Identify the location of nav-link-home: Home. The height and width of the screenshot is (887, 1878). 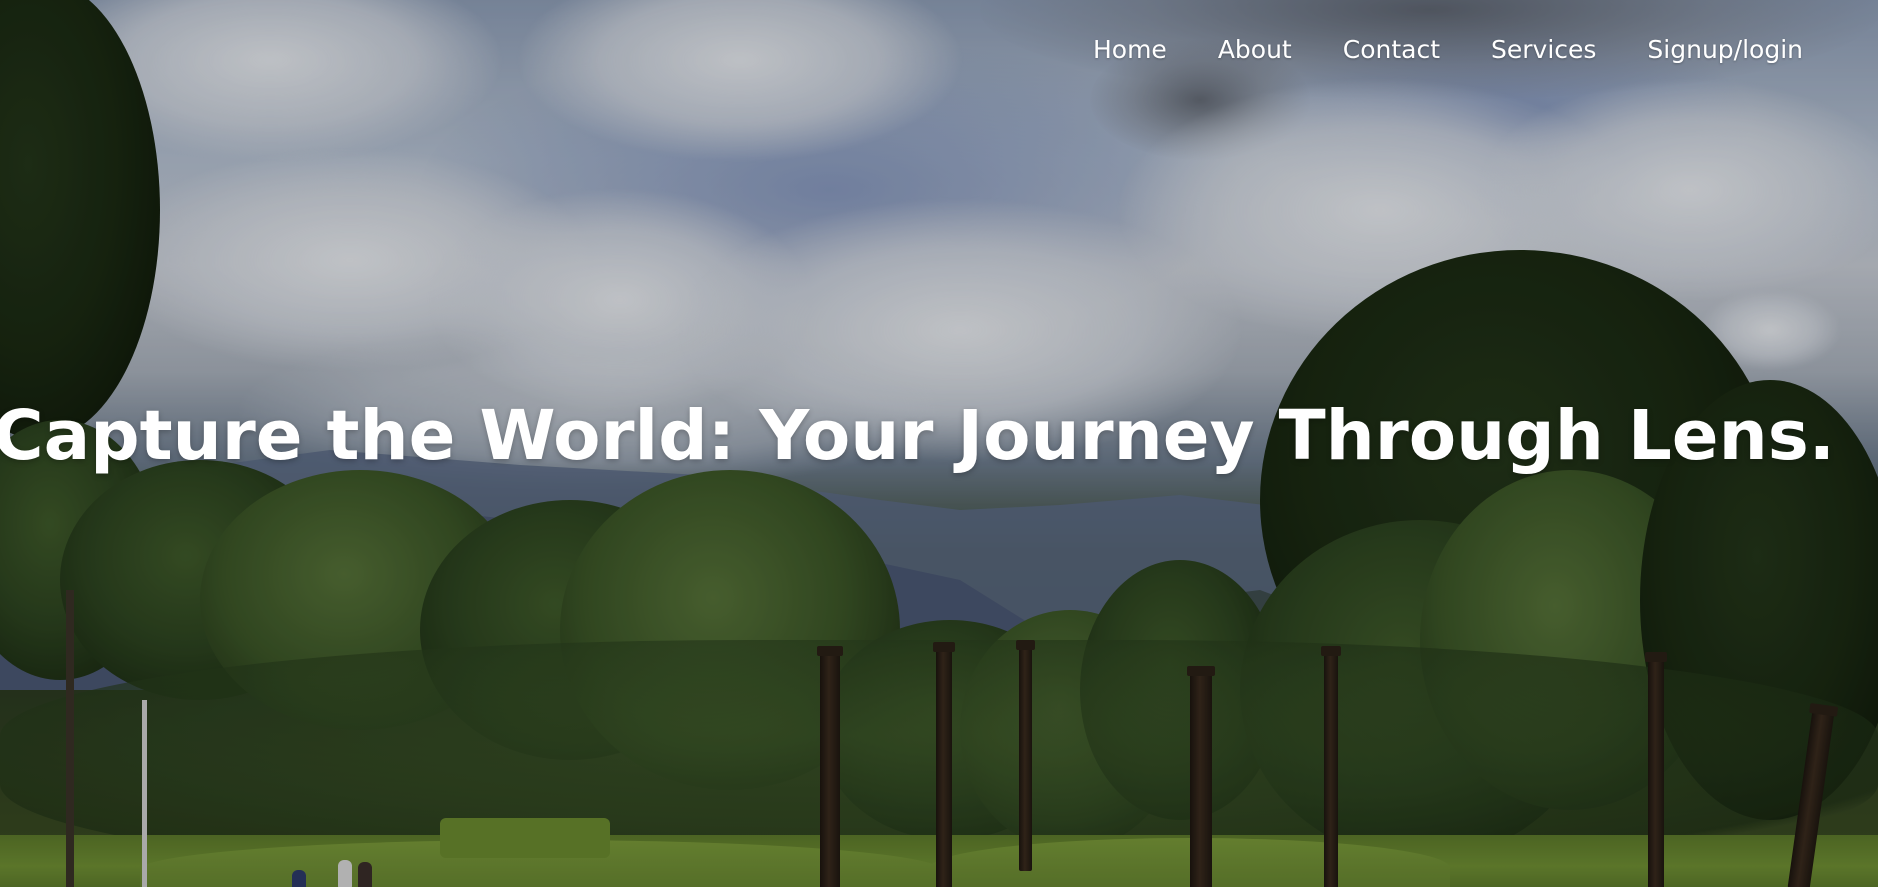
(1130, 50).